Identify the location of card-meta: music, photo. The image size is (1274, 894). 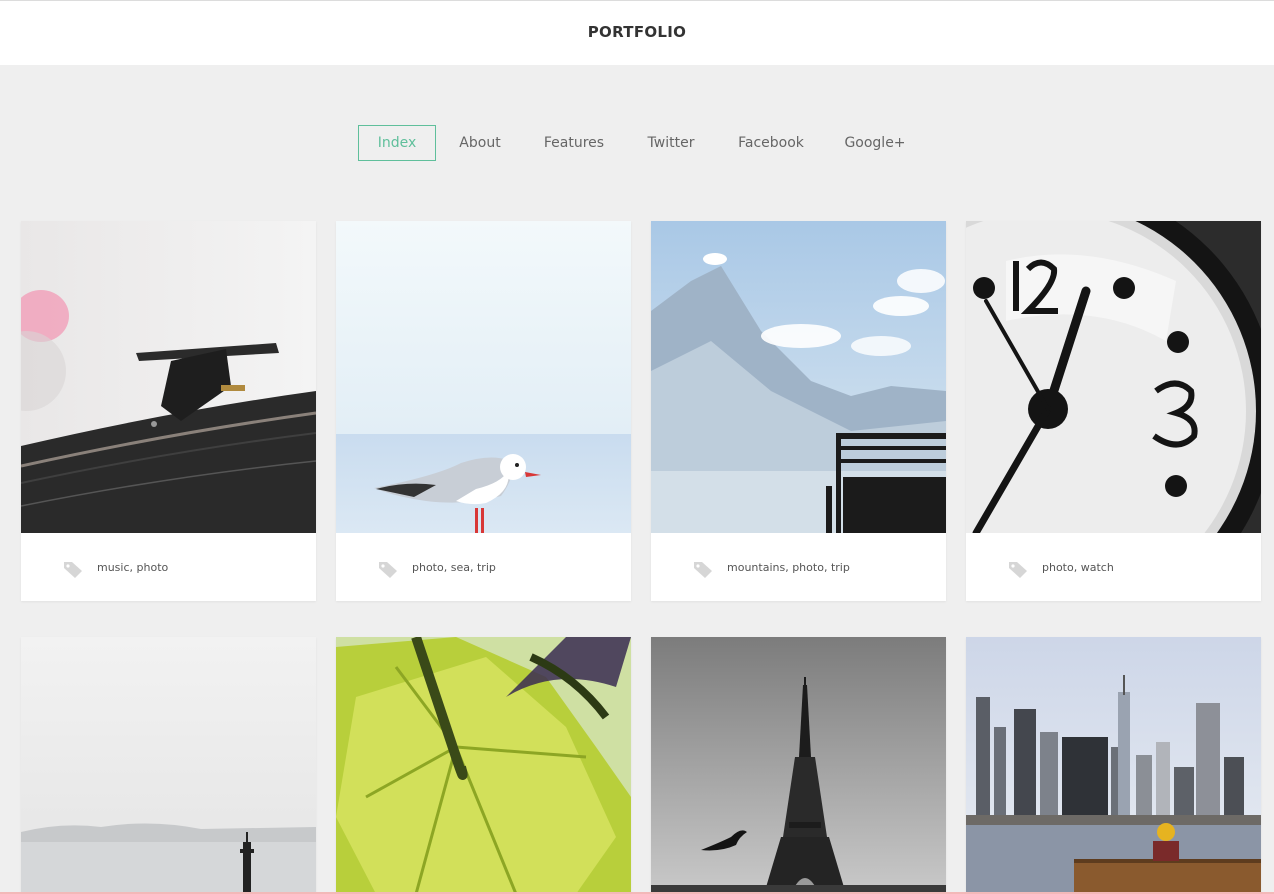
(168, 567).